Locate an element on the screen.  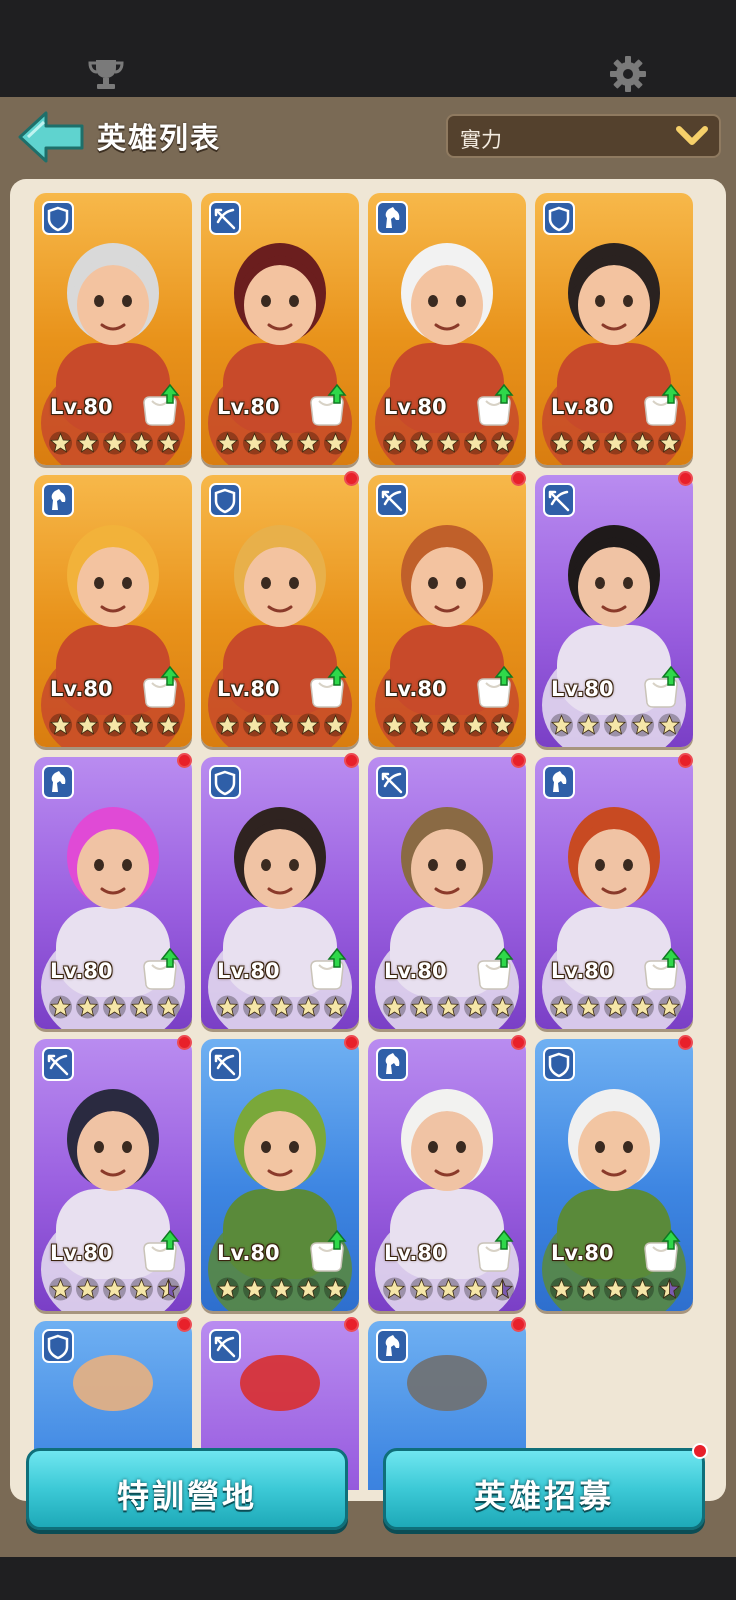
sort-dropdown: 實力 is located at coordinates (583, 136).